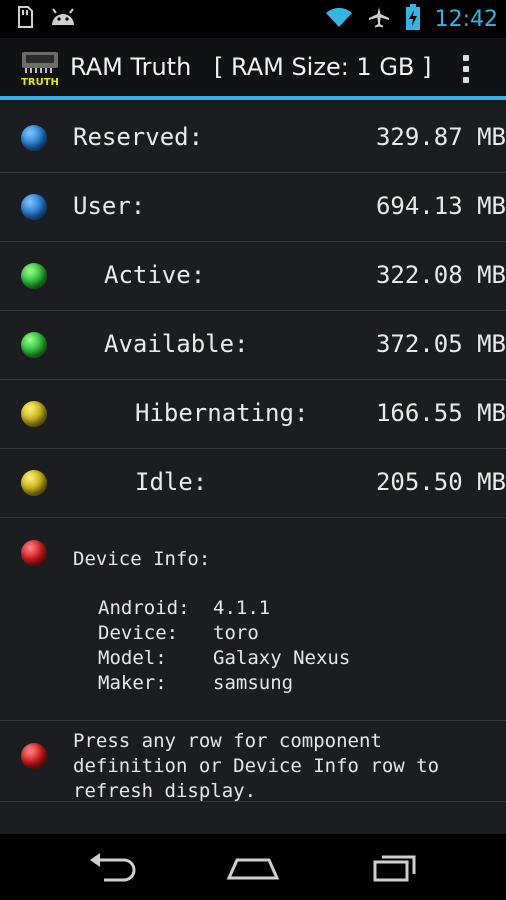 This screenshot has height=900, width=506. I want to click on row-label: User:, so click(109, 206).